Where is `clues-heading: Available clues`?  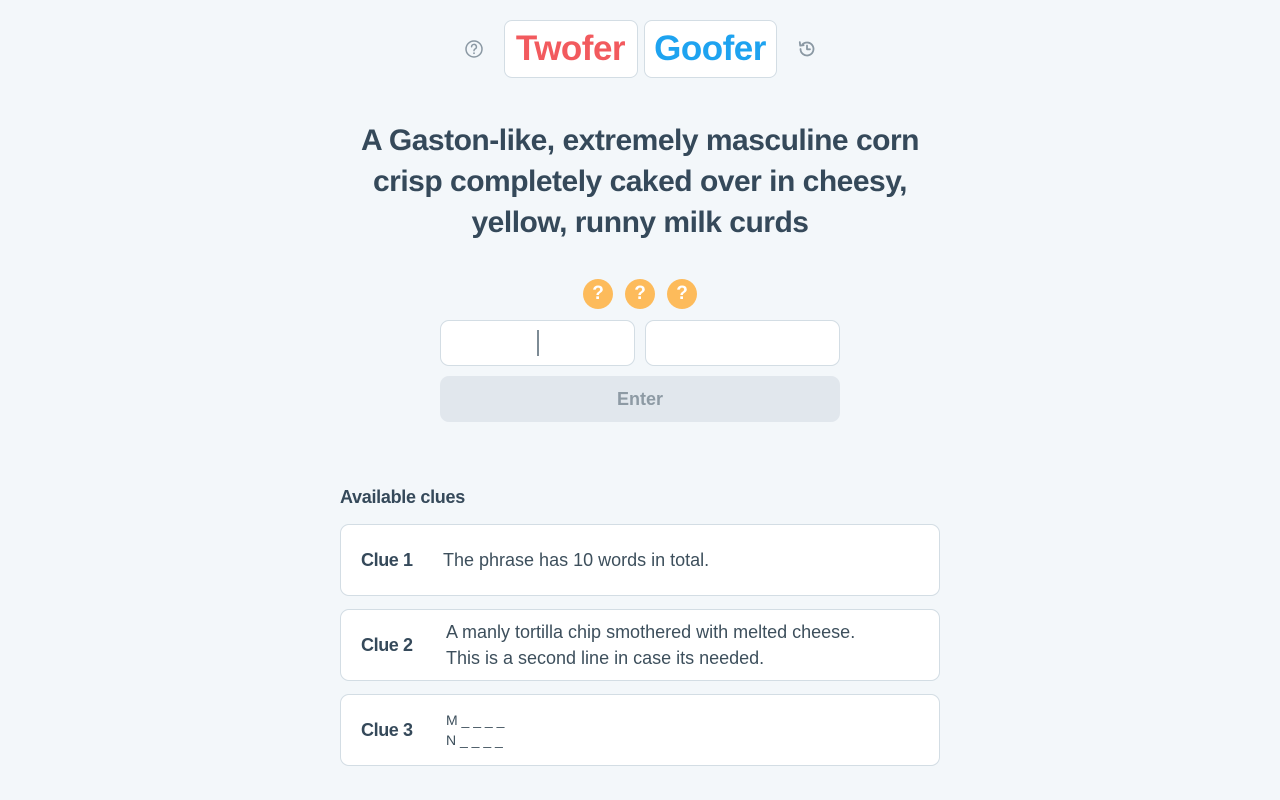
clues-heading: Available clues is located at coordinates (402, 497).